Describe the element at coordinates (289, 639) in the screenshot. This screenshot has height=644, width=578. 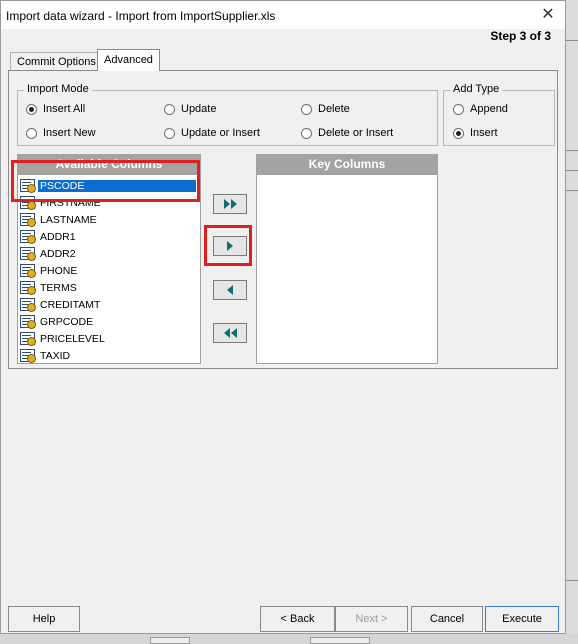
I see `background-app-bottom` at that location.